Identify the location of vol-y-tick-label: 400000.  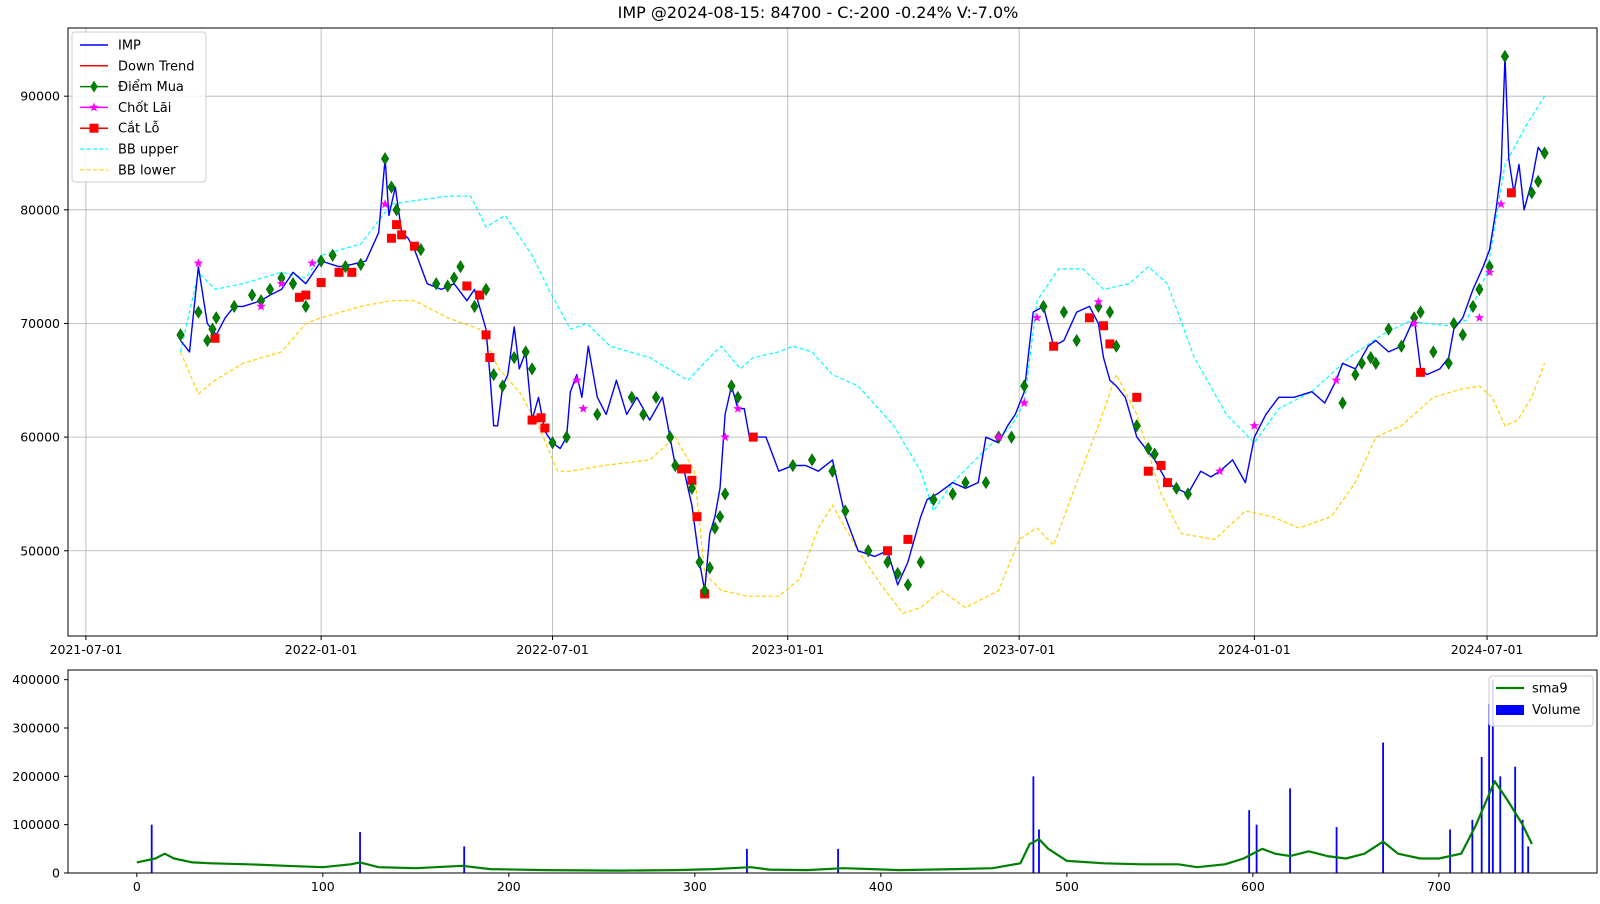
(36, 679).